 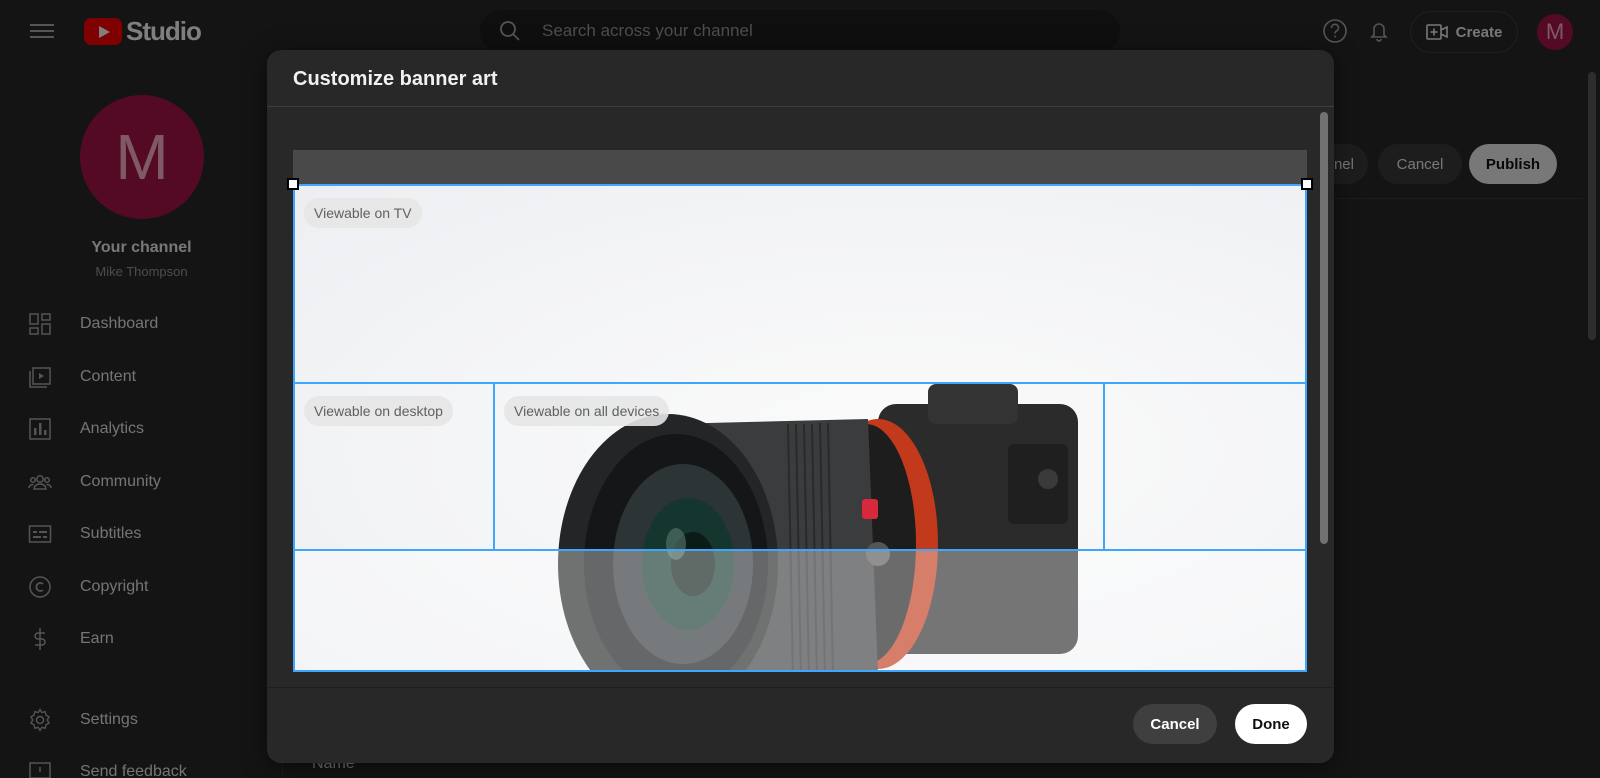 What do you see at coordinates (1175, 724) in the screenshot?
I see `cancel-button: Cancel` at bounding box center [1175, 724].